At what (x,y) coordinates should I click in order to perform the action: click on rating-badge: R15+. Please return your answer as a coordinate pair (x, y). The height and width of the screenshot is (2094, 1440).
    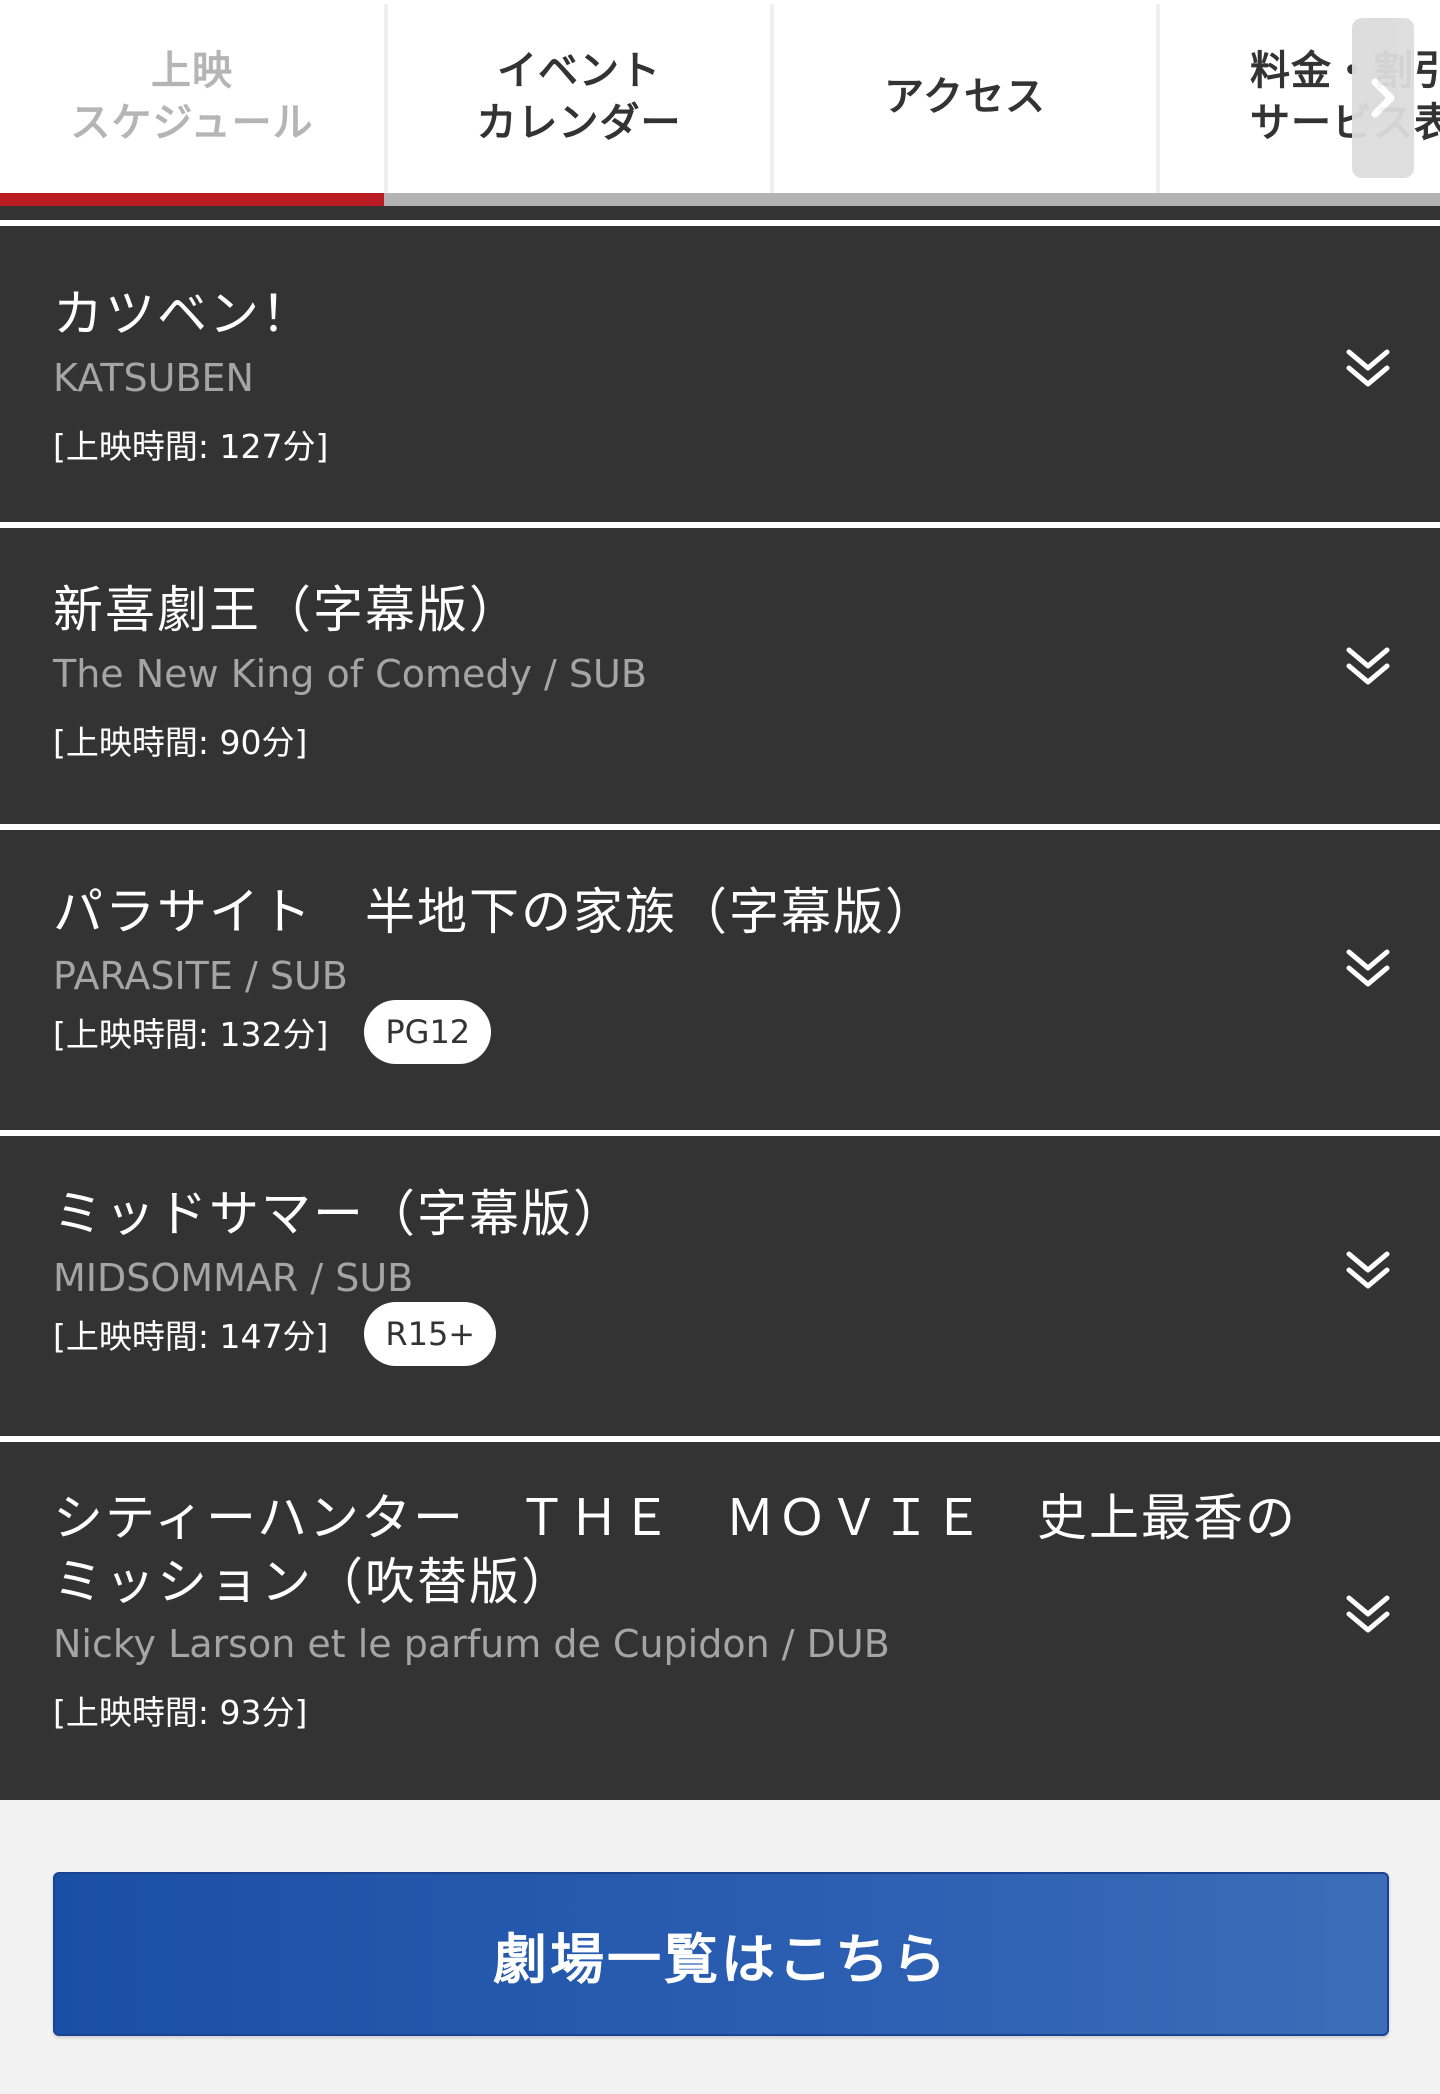
    Looking at the image, I should click on (430, 1334).